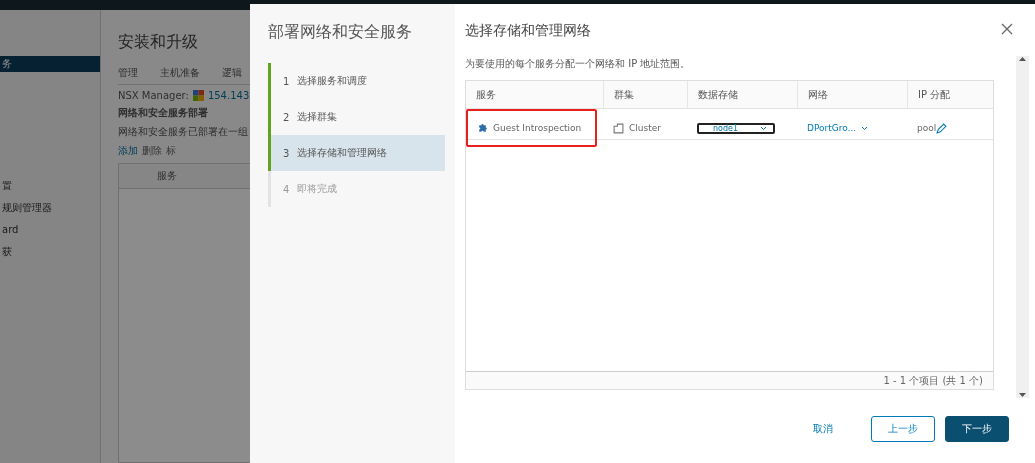 The width and height of the screenshot is (1035, 463). I want to click on grid-icon, so click(198, 95).